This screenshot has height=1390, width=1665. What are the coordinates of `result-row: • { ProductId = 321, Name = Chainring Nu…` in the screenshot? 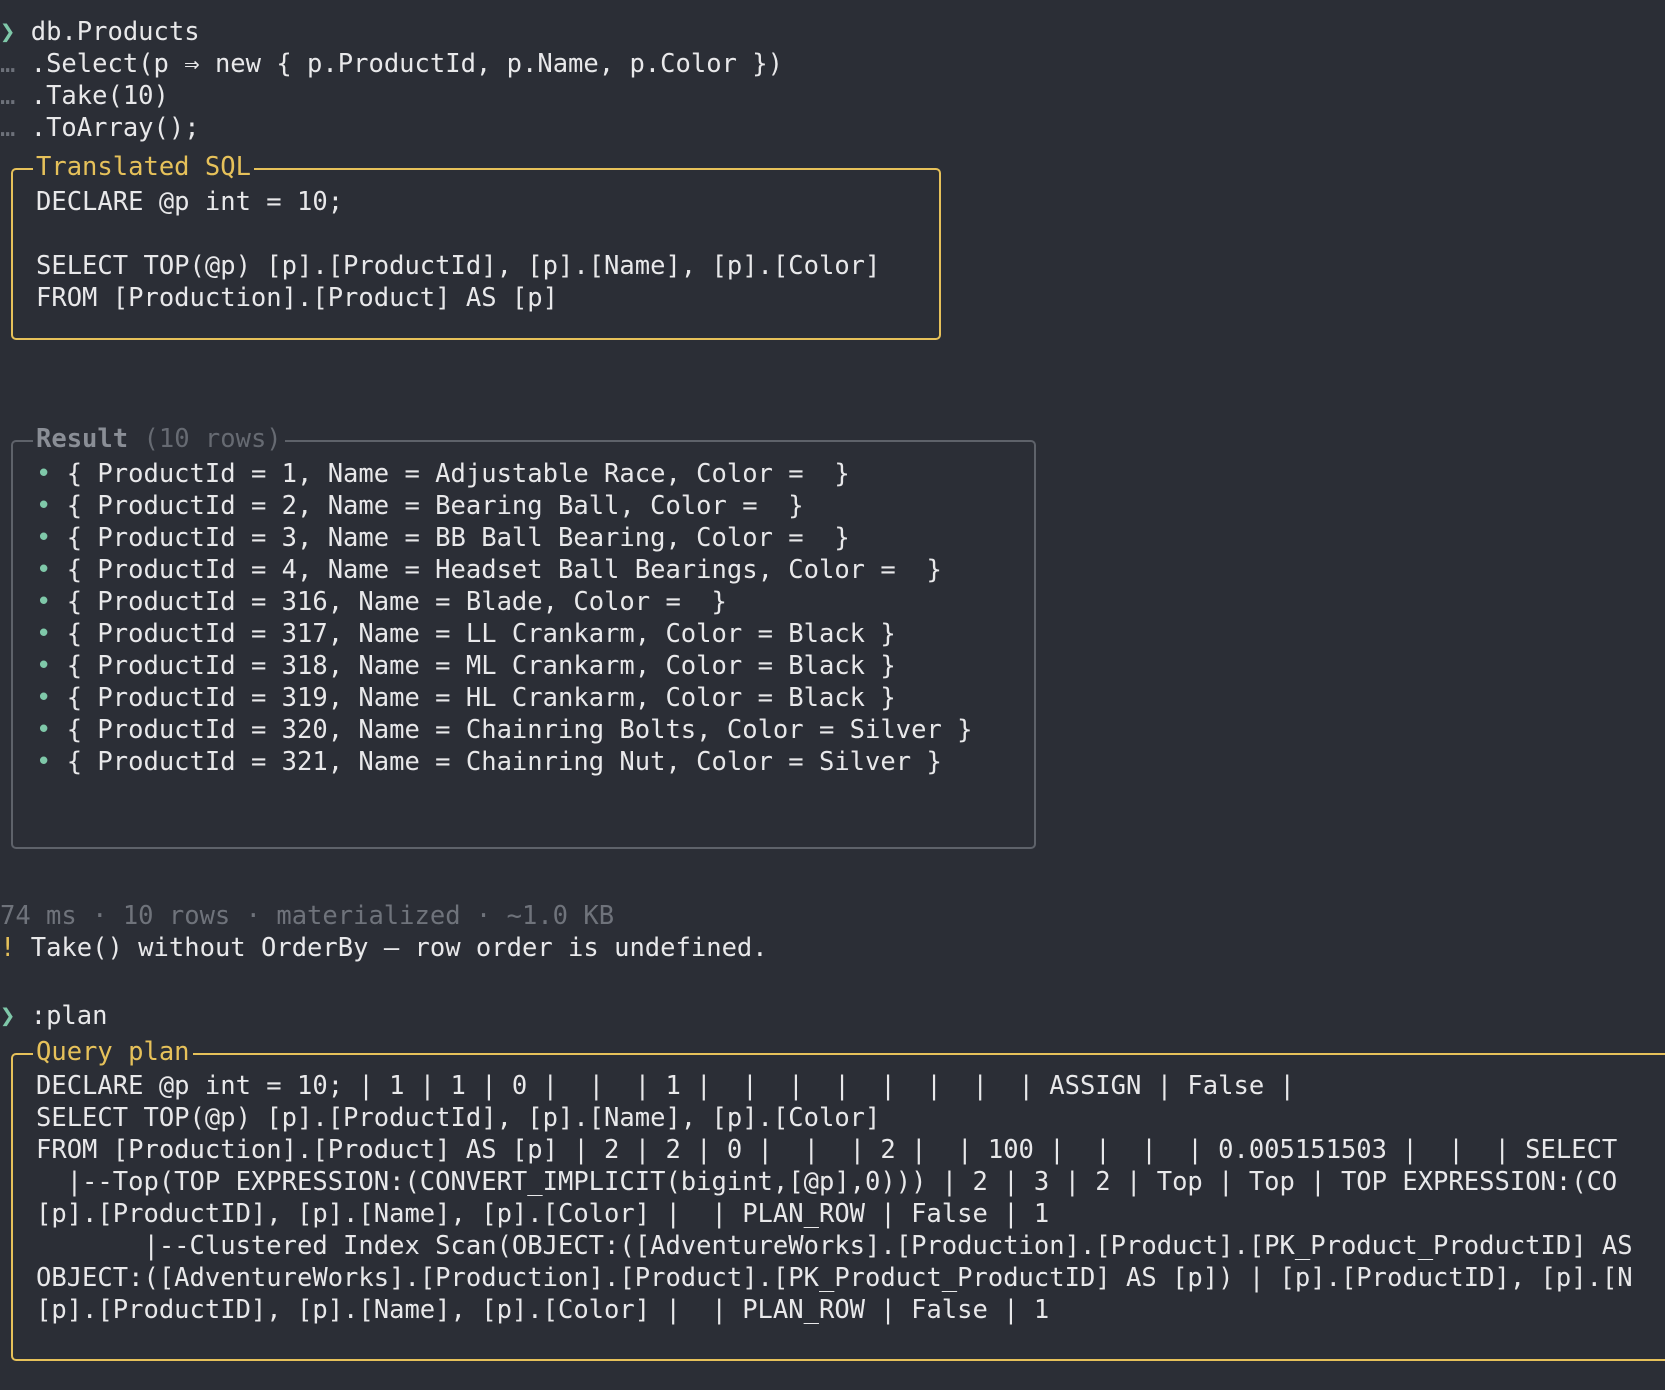 It's located at (489, 762).